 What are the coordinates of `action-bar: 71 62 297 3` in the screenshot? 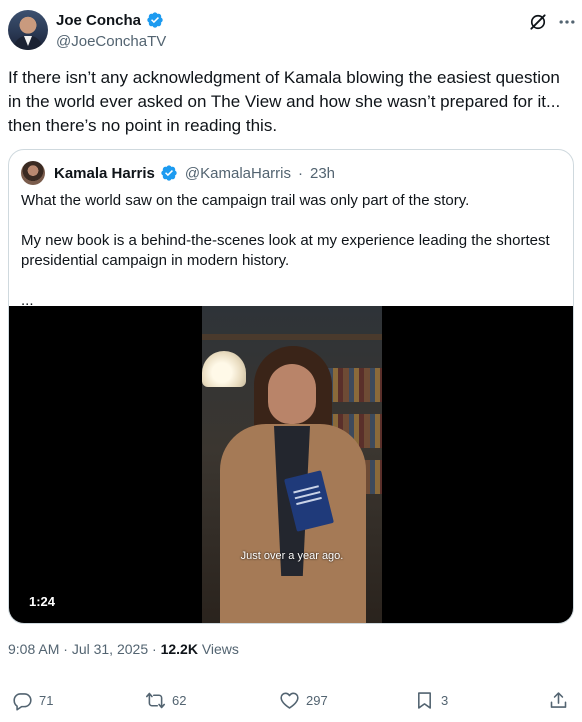 It's located at (291, 703).